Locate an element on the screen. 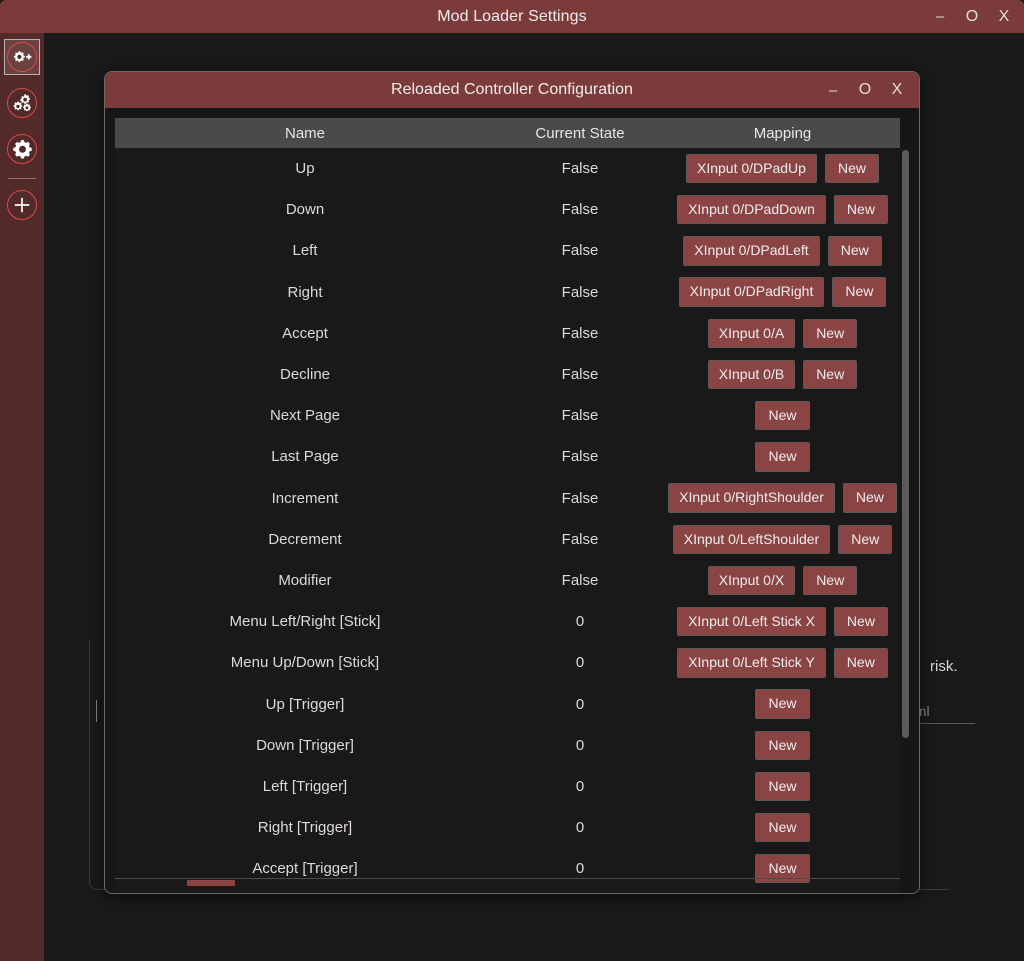 This screenshot has width=1024, height=961. table-row: Right [Trigger] 0 New is located at coordinates (507, 827).